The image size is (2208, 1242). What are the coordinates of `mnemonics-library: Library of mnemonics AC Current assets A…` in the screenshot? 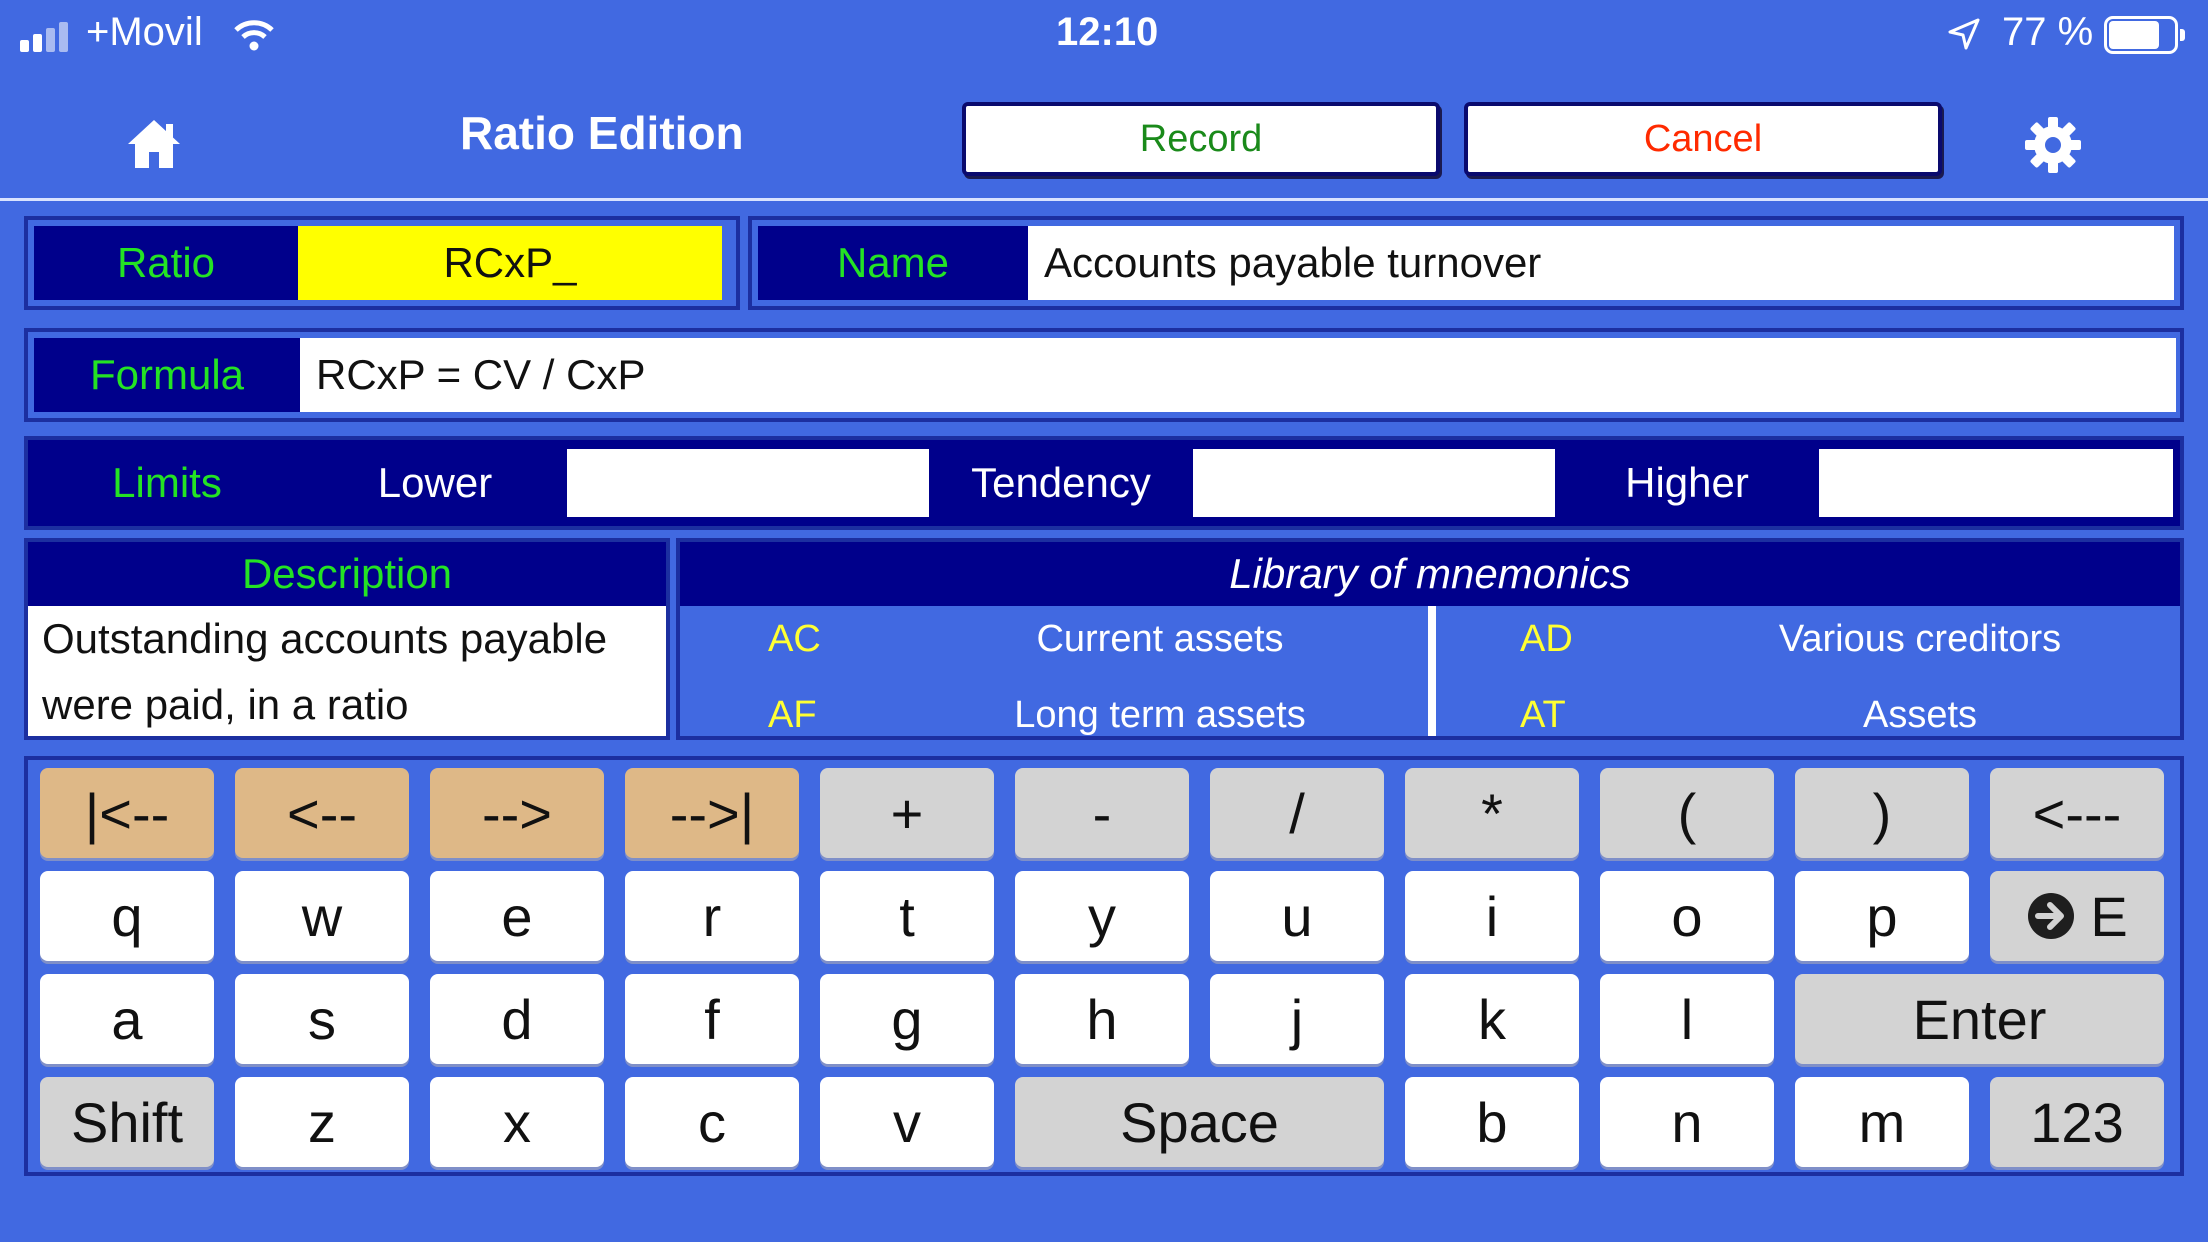 It's located at (1430, 639).